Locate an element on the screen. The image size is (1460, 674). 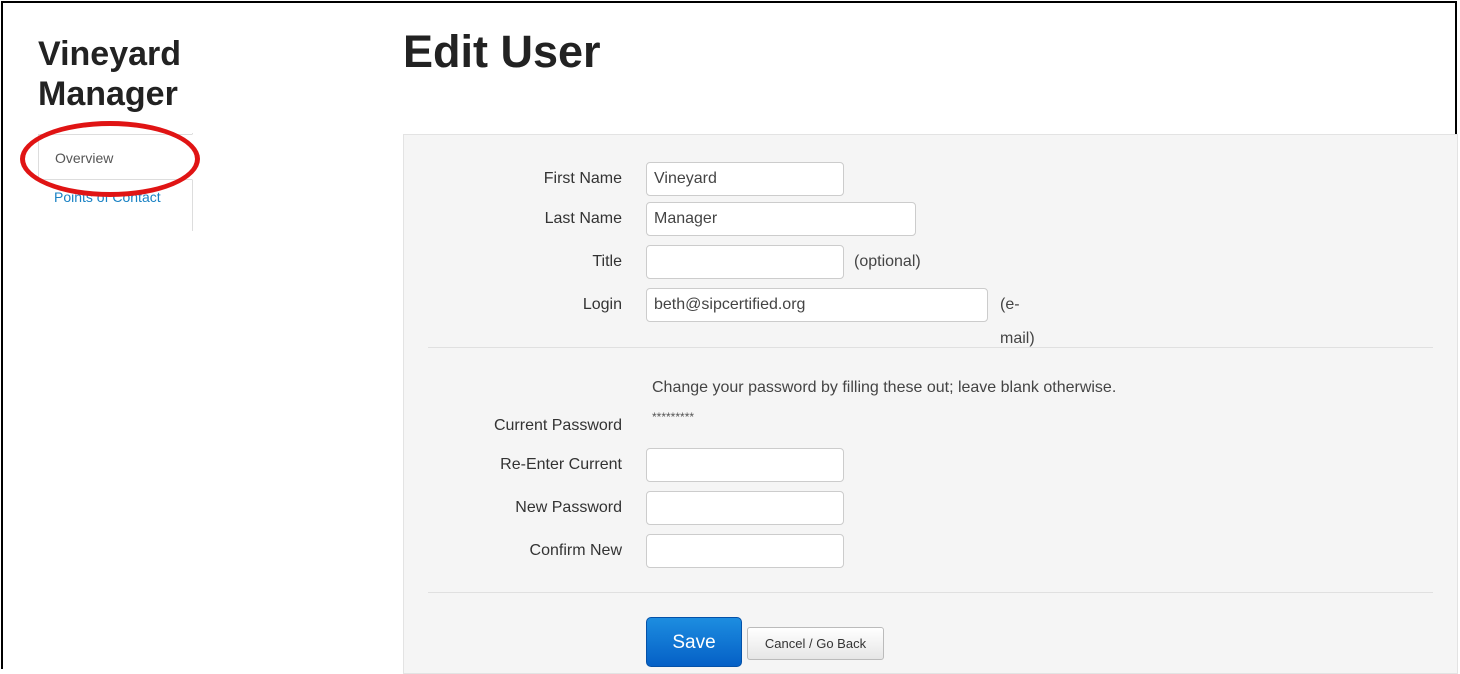
first-name-input: Vineyard is located at coordinates (745, 179).